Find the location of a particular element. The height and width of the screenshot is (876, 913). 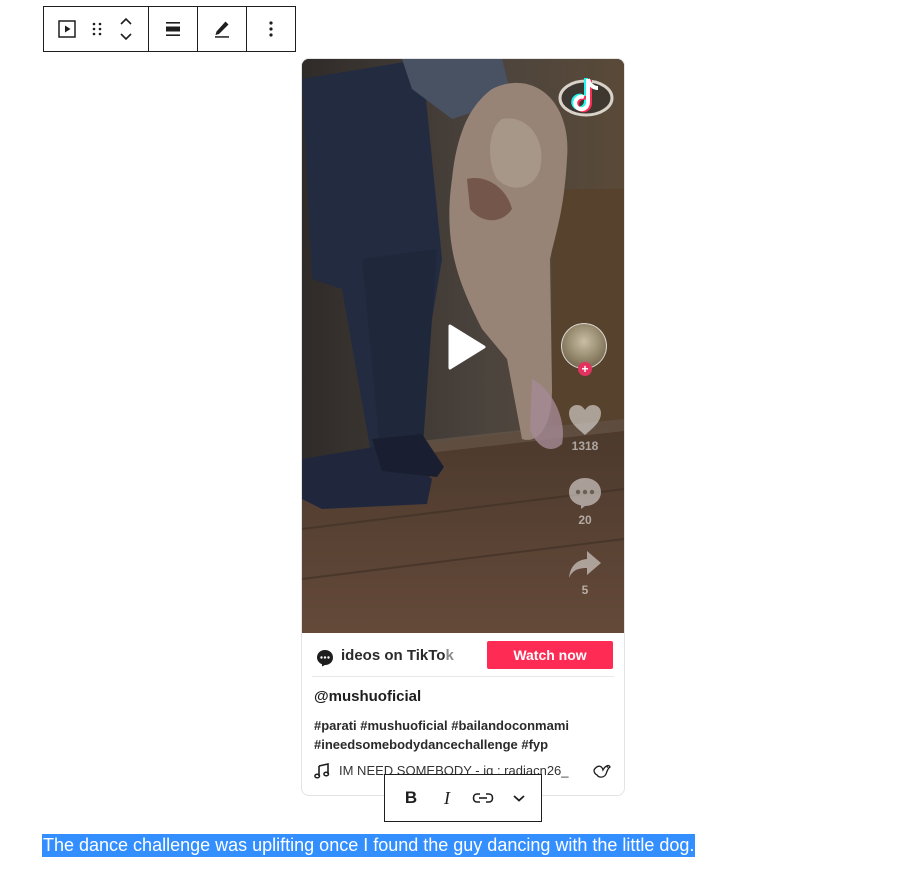

move-down-icon is located at coordinates (126, 37).